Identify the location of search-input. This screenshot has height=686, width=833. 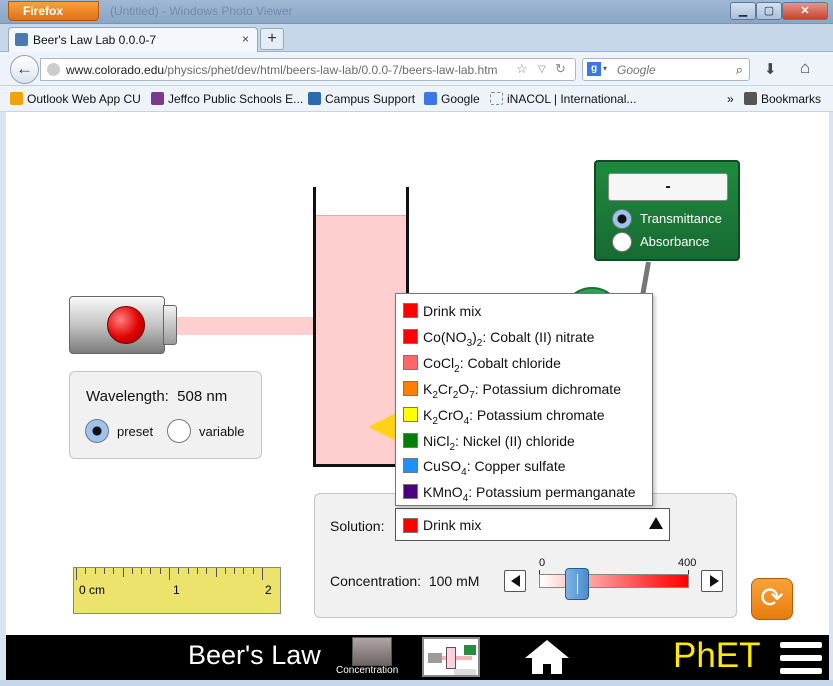
(672, 69).